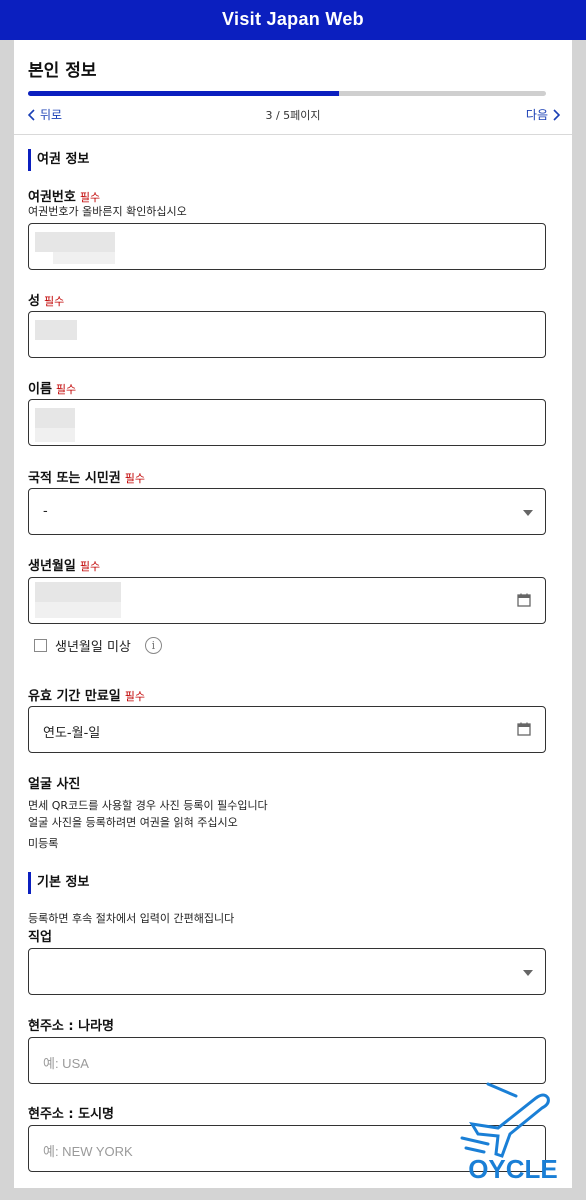  I want to click on occupation-label: 직업, so click(40, 937).